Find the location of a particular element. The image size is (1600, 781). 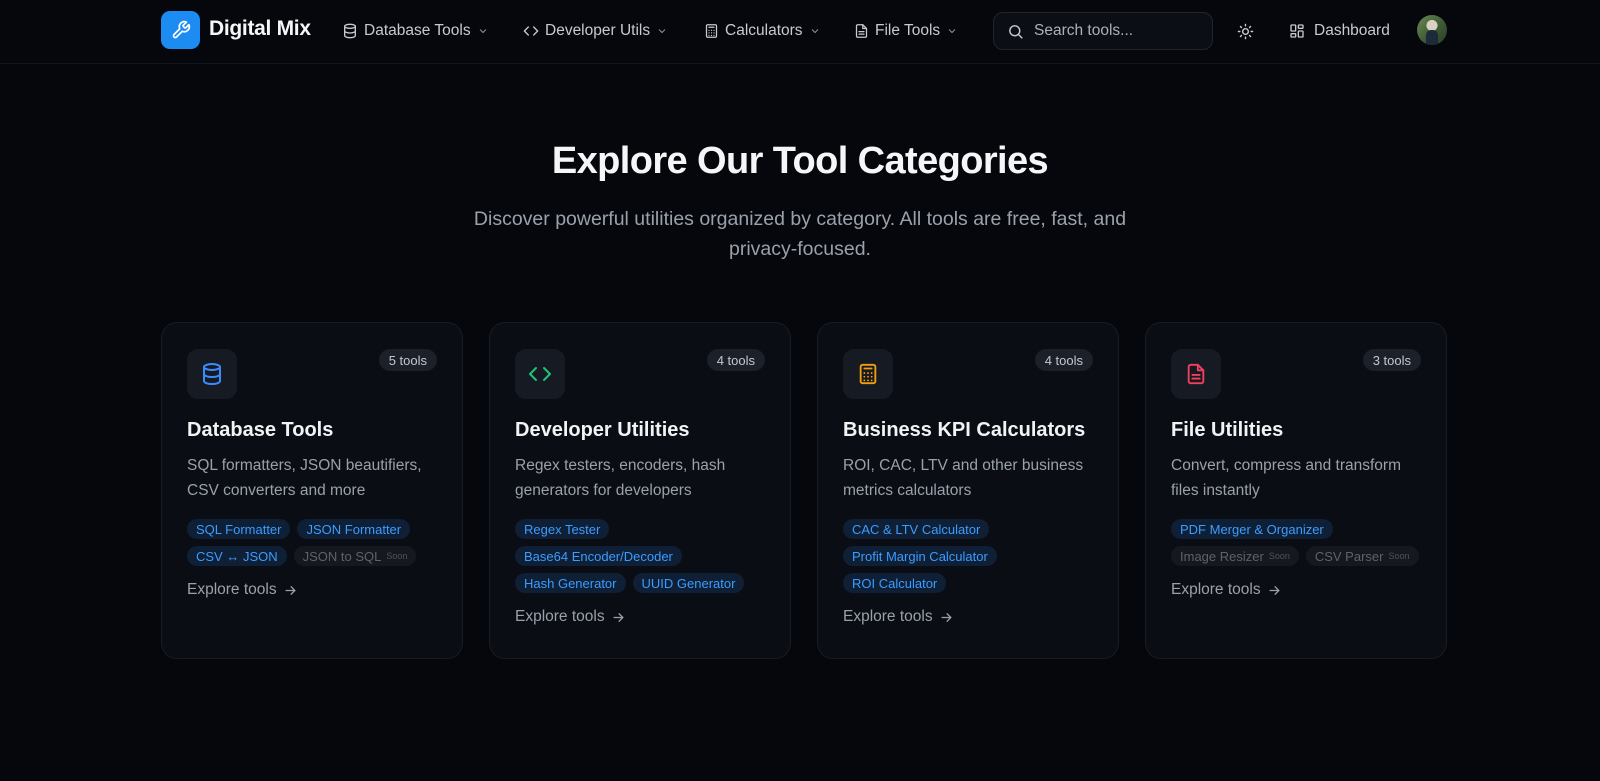

tool-tag: CAC & LTV Calculator is located at coordinates (916, 529).